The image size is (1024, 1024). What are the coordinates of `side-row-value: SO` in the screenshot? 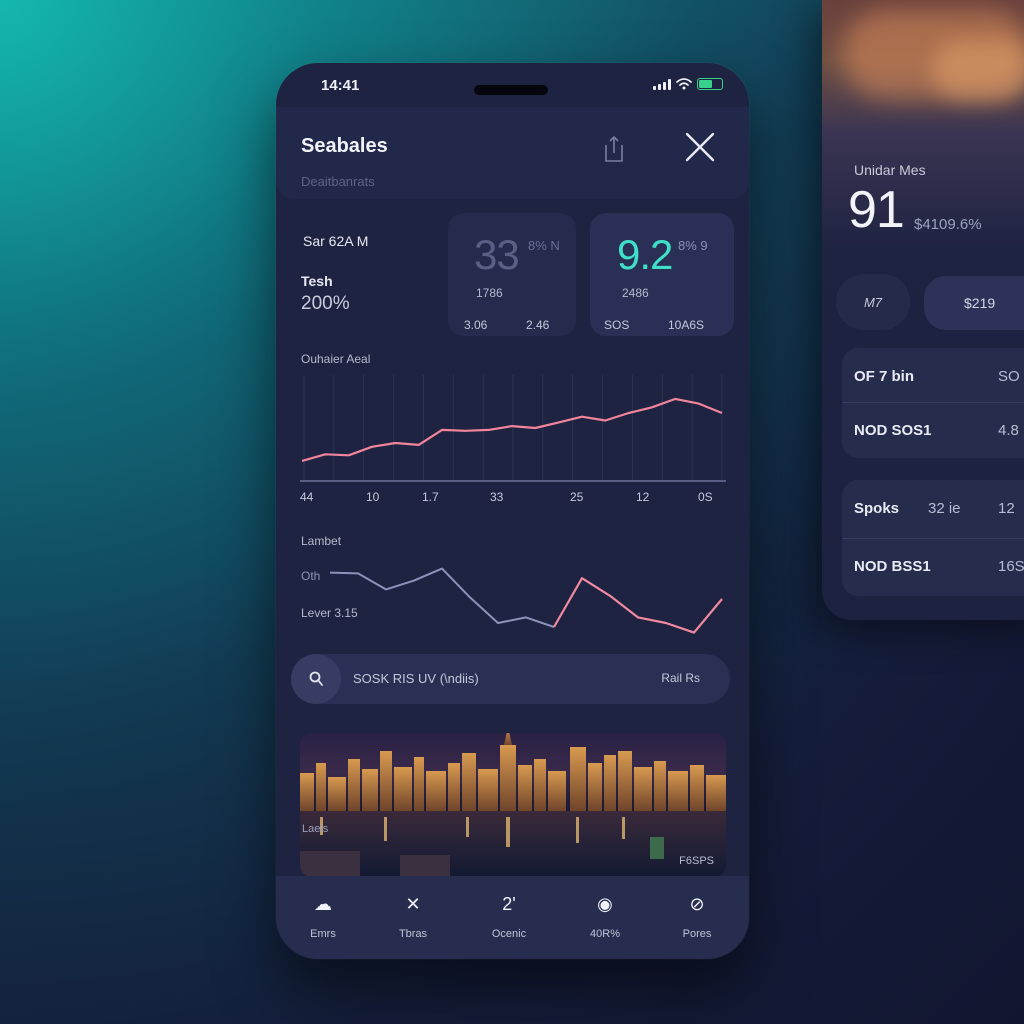 It's located at (1009, 376).